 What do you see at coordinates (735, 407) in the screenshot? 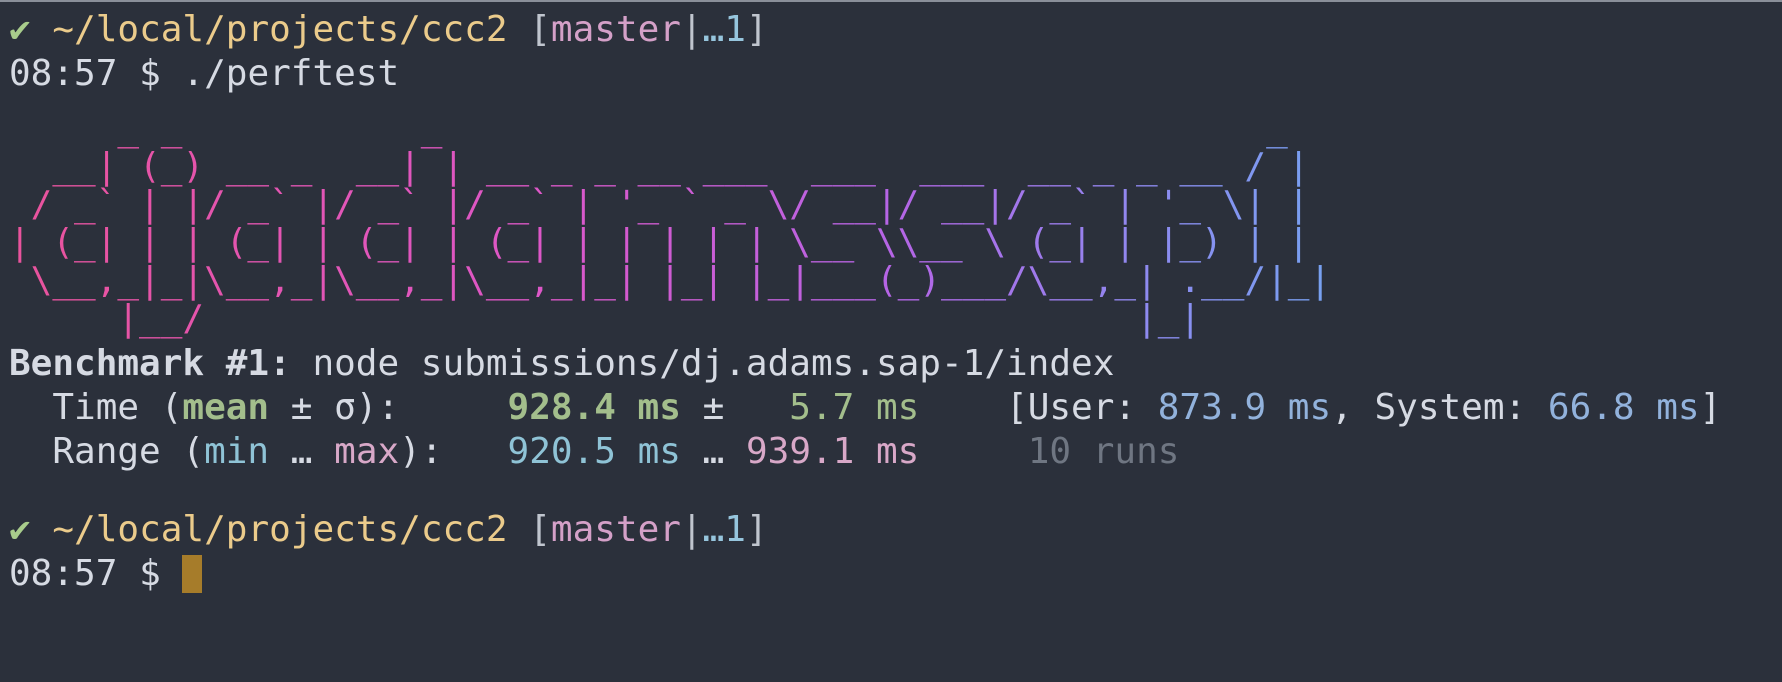
I see `plus-minus: ±` at bounding box center [735, 407].